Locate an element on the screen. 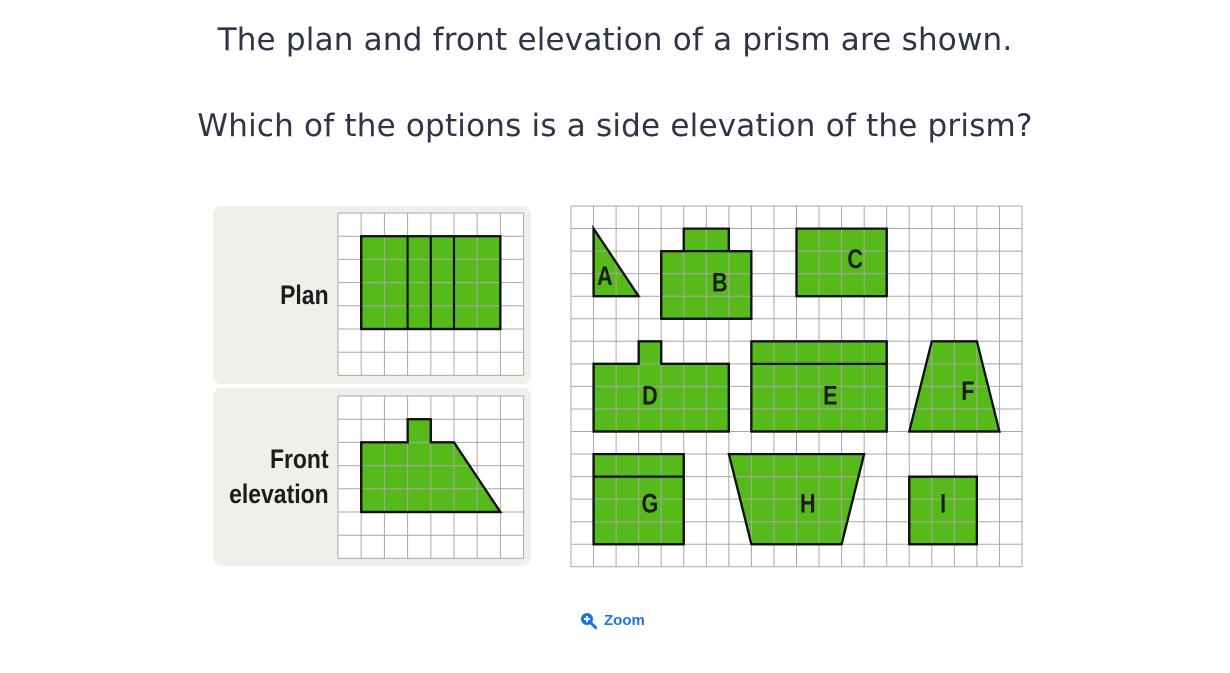 The width and height of the screenshot is (1230, 673). option-g-label: G is located at coordinates (650, 504).